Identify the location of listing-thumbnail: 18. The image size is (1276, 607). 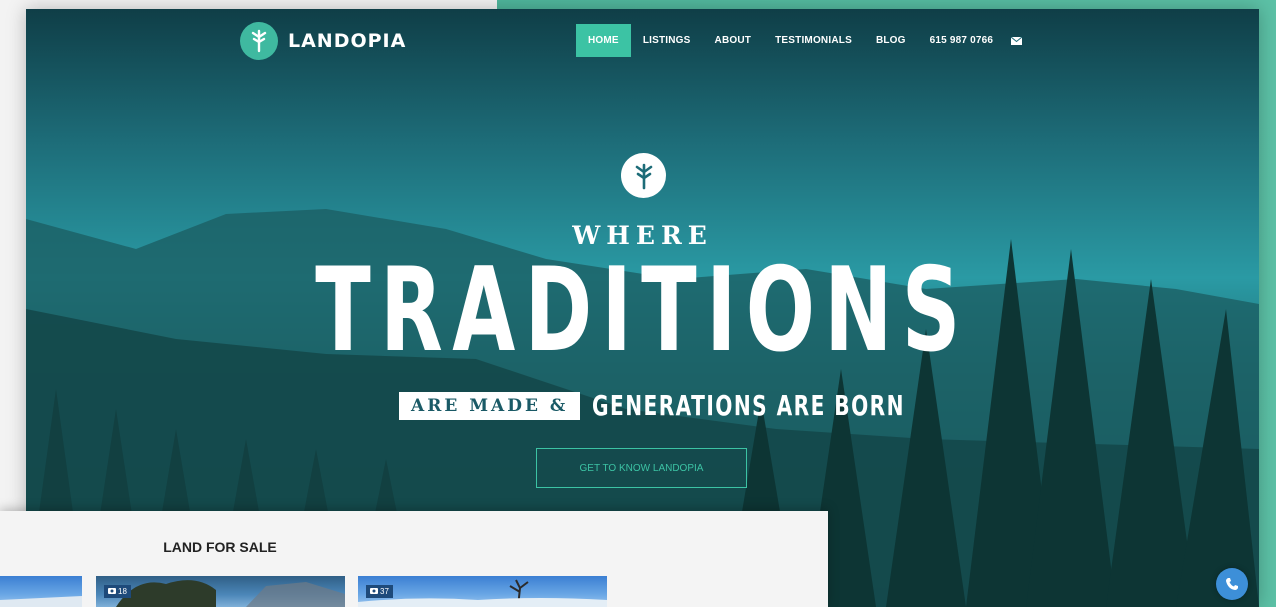
(220, 591).